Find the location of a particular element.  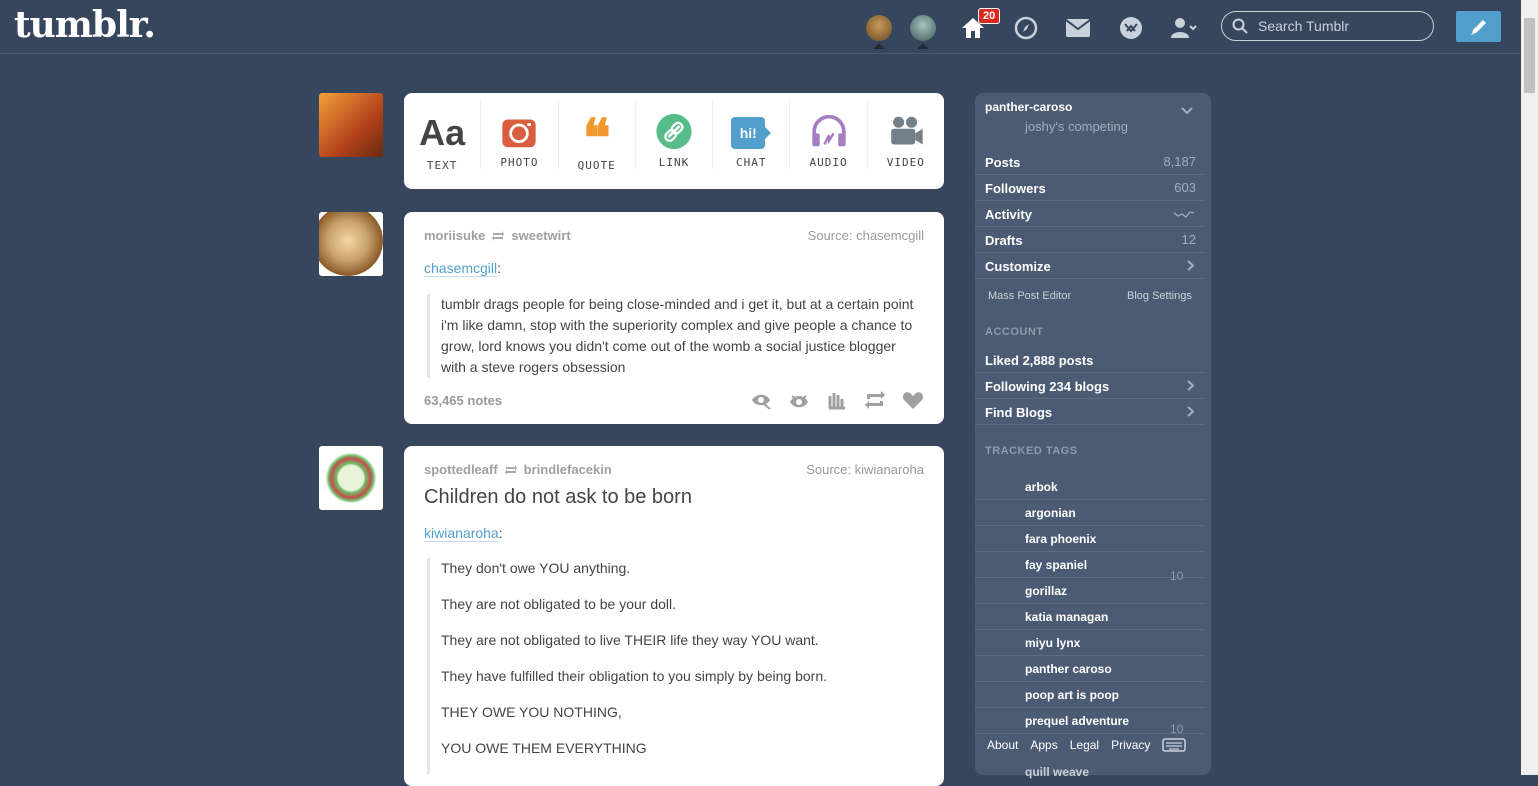

video-camera-icon is located at coordinates (907, 130).